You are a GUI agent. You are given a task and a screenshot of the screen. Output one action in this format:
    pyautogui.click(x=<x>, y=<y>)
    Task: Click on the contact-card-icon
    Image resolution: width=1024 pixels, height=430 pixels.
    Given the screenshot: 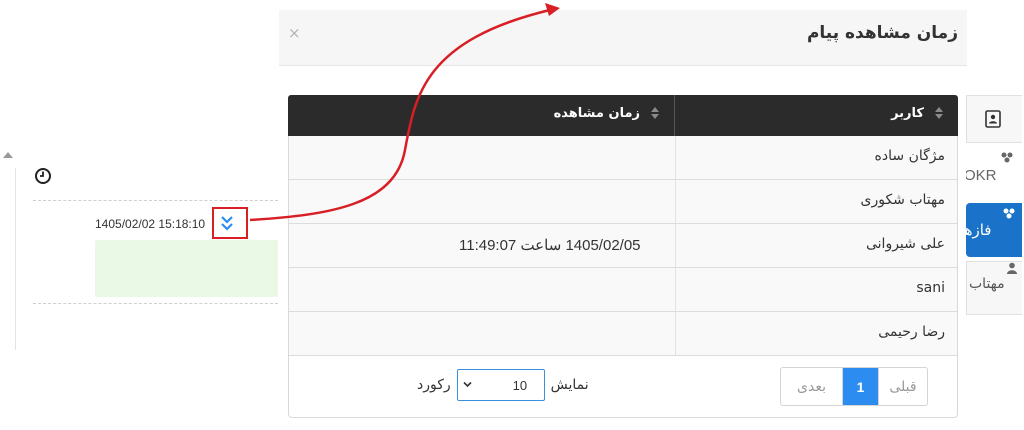 What is the action you would take?
    pyautogui.click(x=993, y=119)
    